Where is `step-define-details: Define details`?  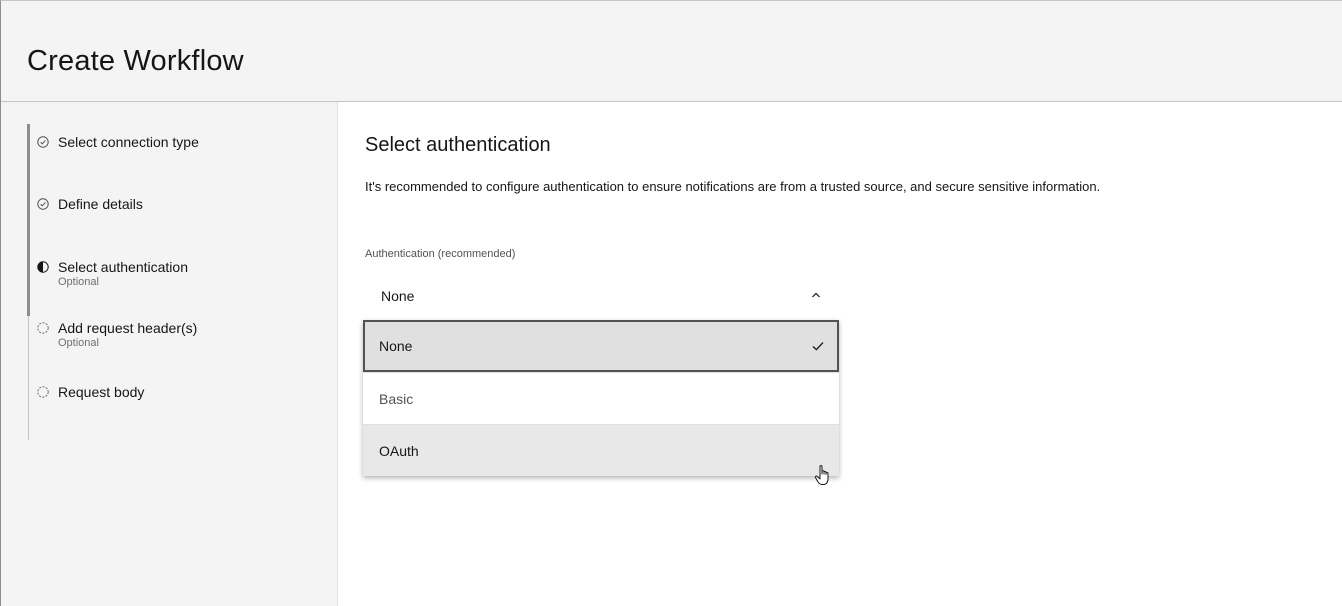 step-define-details: Define details is located at coordinates (90, 204).